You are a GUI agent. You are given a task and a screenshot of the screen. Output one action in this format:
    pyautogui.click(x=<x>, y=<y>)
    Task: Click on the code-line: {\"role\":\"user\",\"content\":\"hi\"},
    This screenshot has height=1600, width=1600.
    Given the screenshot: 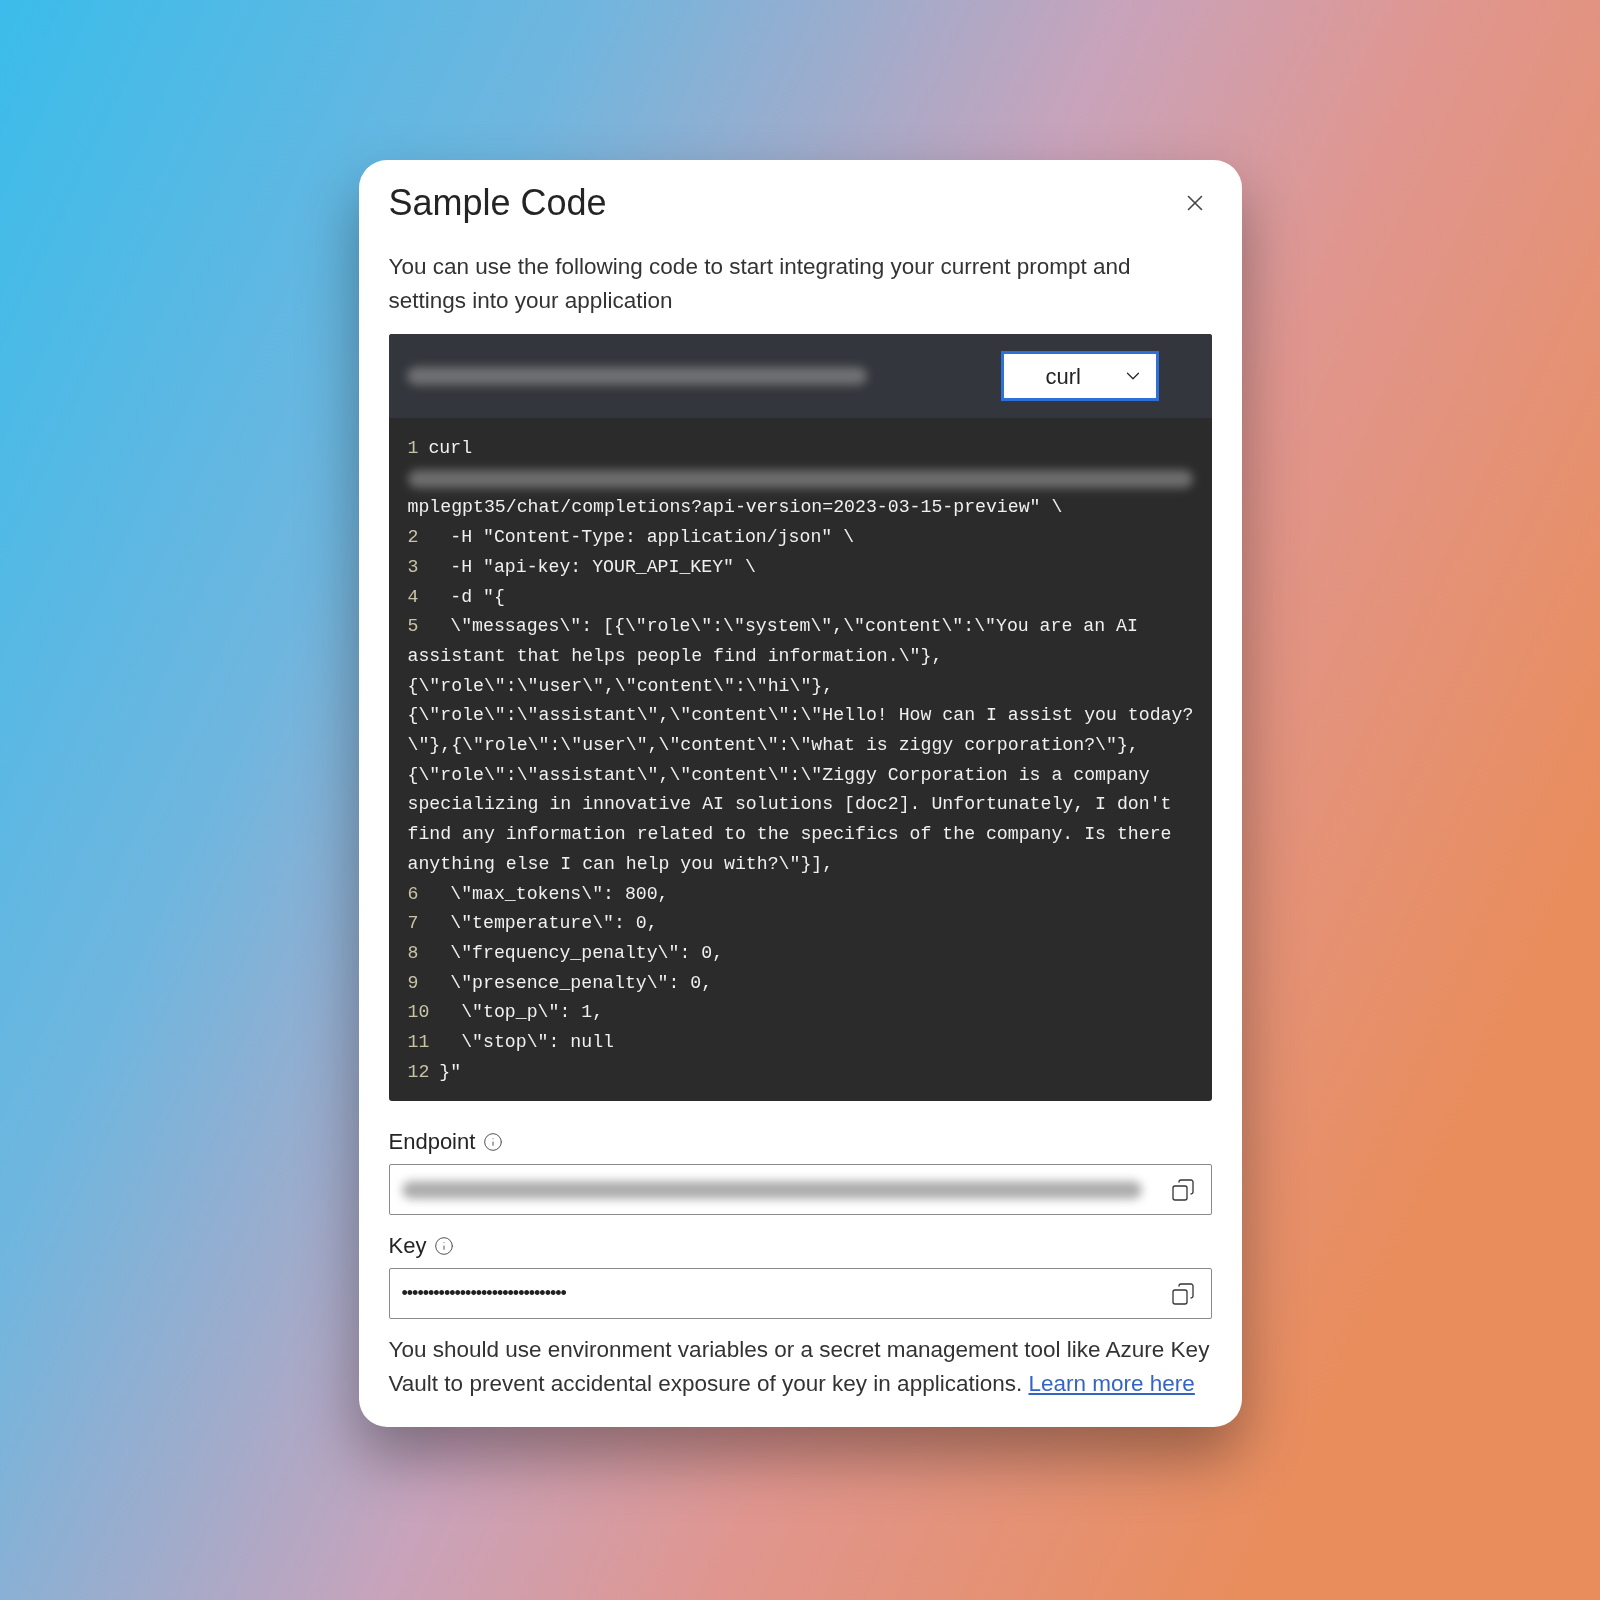 What is the action you would take?
    pyautogui.click(x=620, y=686)
    